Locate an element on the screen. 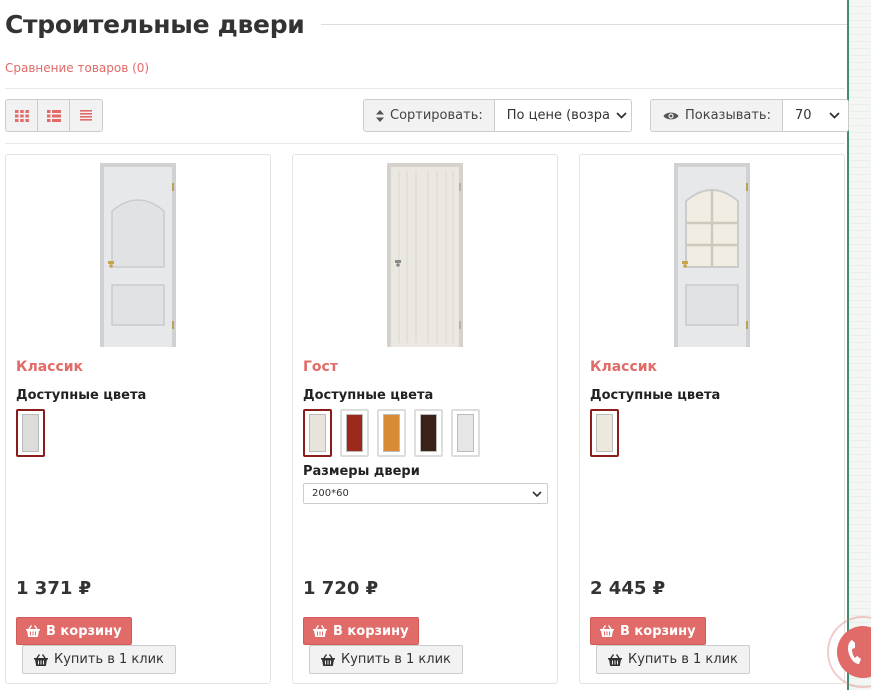 The image size is (871, 690). page-title: Строительные двери is located at coordinates (155, 24).